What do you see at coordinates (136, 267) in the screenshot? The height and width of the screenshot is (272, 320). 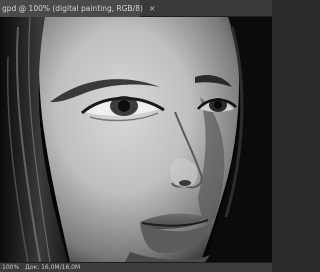 I see `status-bar: 100% Док: 16,0M/16,0M` at bounding box center [136, 267].